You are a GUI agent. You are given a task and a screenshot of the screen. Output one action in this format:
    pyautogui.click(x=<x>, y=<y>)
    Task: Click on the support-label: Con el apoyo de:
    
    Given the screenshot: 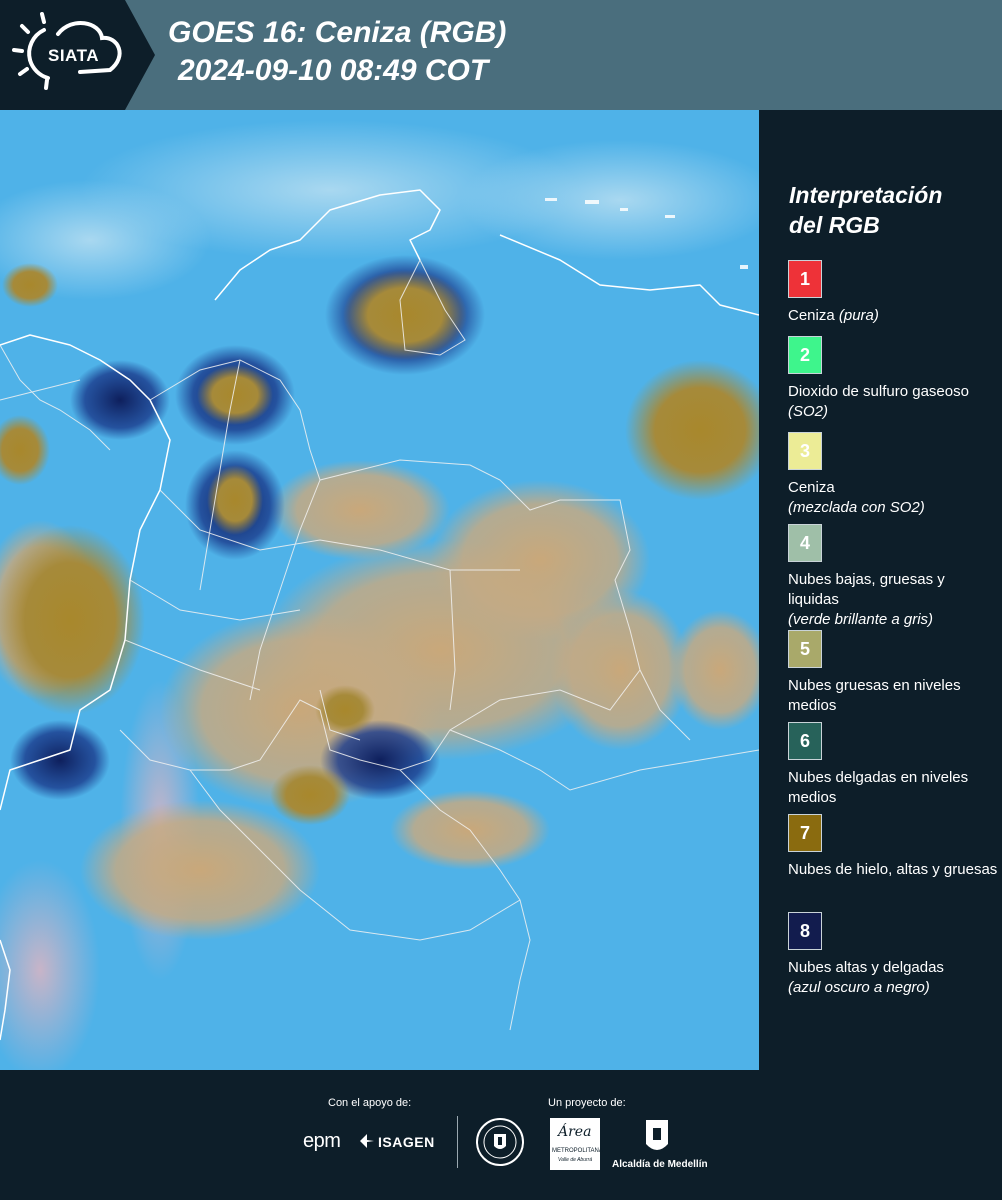 What is the action you would take?
    pyautogui.click(x=370, y=1103)
    